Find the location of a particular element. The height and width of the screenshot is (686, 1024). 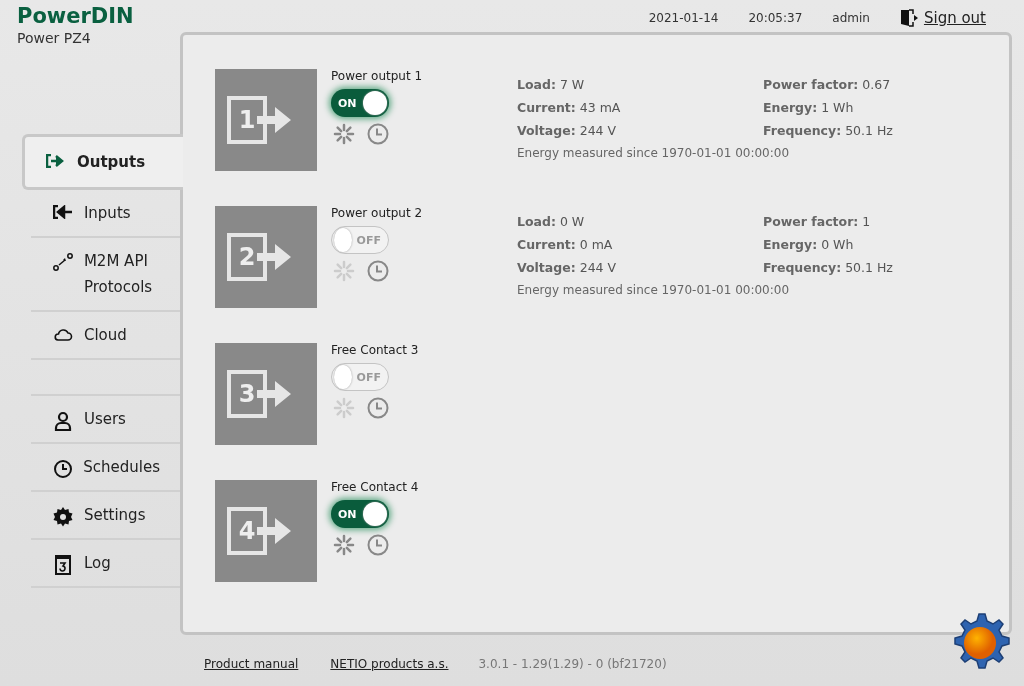

measurement-text: Power factor: 0.67 is located at coordinates (827, 84).